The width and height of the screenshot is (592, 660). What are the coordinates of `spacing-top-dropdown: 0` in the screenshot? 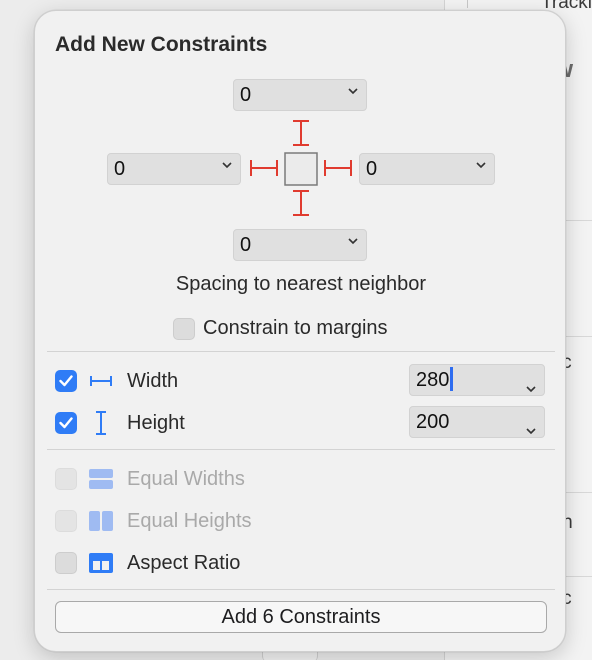 It's located at (300, 95).